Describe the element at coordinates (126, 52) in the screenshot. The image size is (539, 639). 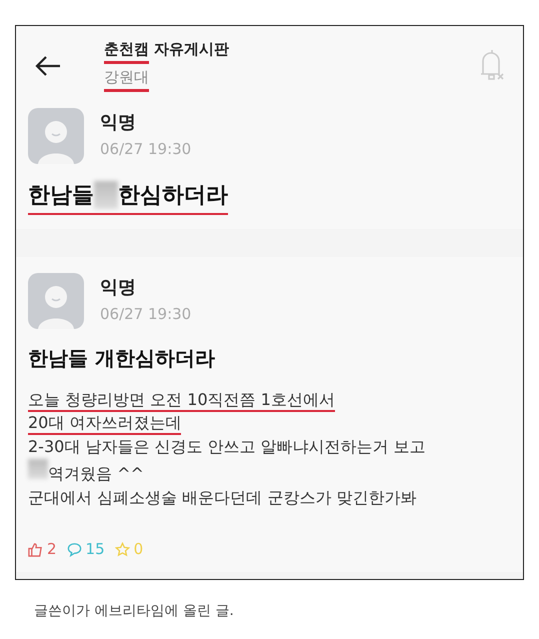
I see `board-title: 춘천캠` at that location.